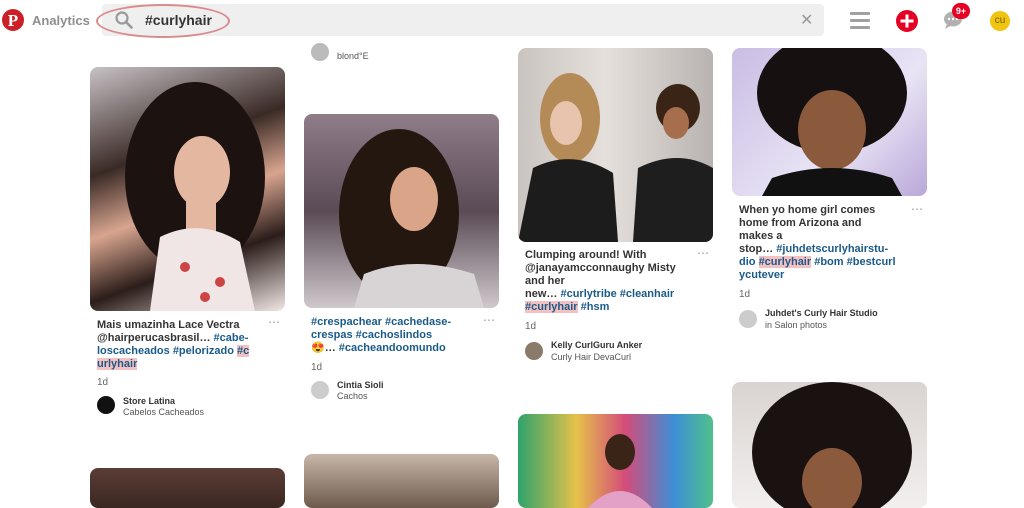 The image size is (1024, 508). Describe the element at coordinates (1000, 21) in the screenshot. I see `user-avatar: cu` at that location.